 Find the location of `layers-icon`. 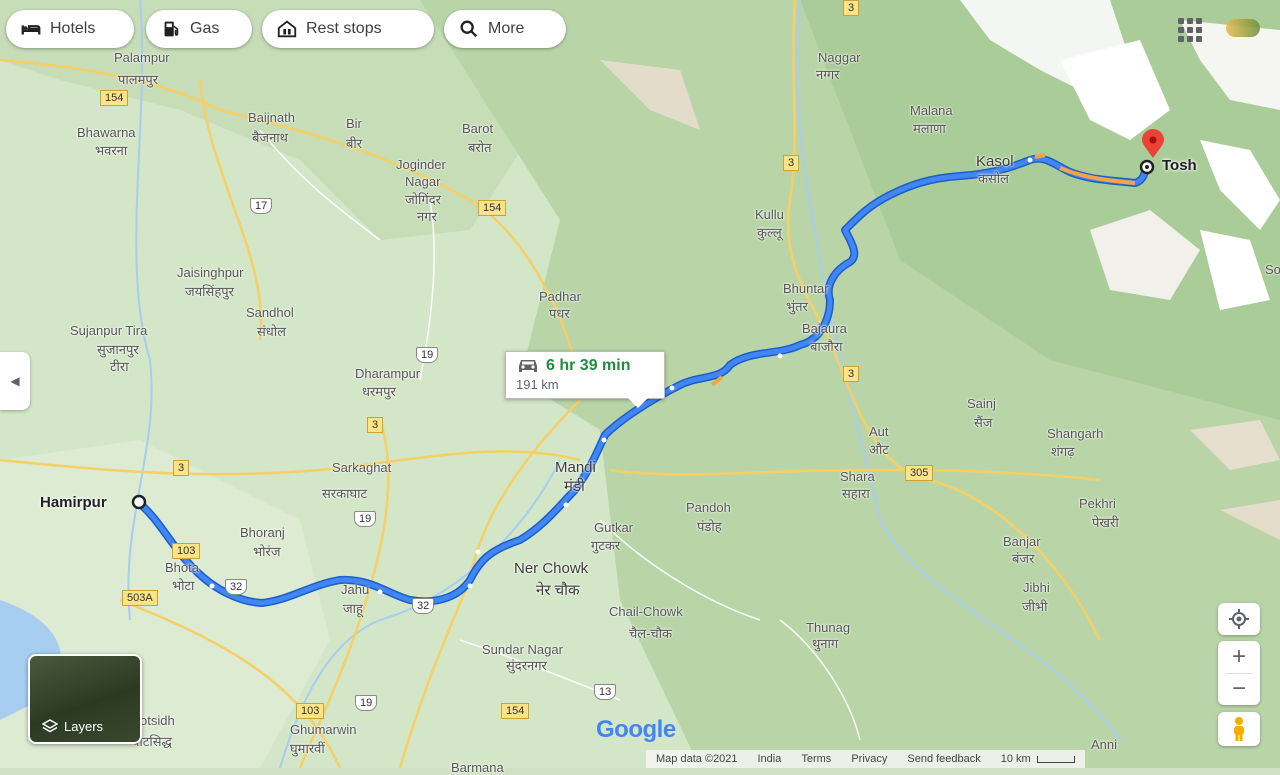

layers-icon is located at coordinates (50, 726).